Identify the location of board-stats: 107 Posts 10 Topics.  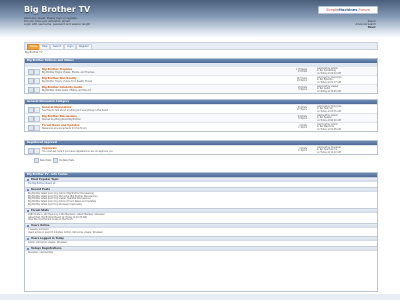
(292, 80).